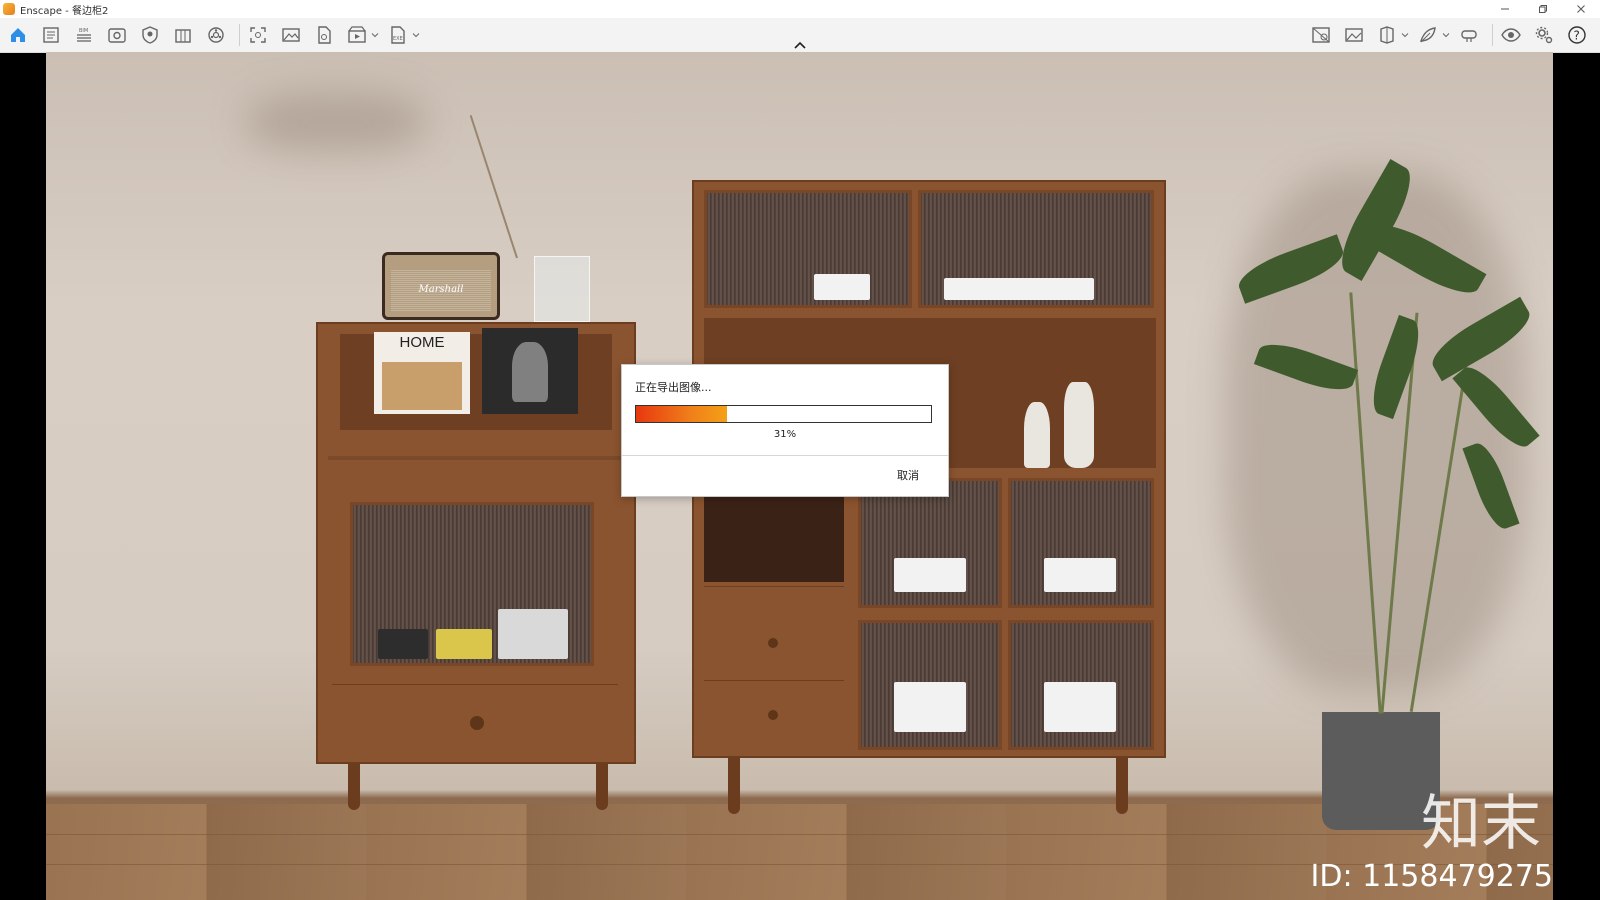 Image resolution: width=1600 pixels, height=900 pixels. What do you see at coordinates (475, 458) in the screenshot?
I see `left-cabinet-rail` at bounding box center [475, 458].